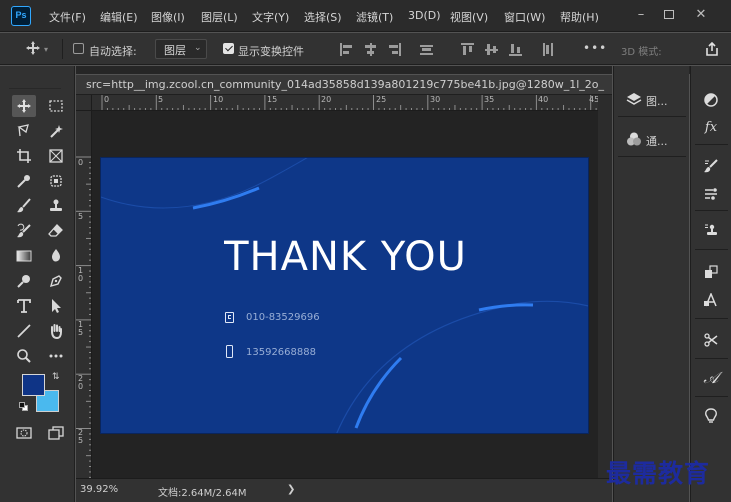  What do you see at coordinates (24, 331) in the screenshot?
I see `line-tool-icon` at bounding box center [24, 331].